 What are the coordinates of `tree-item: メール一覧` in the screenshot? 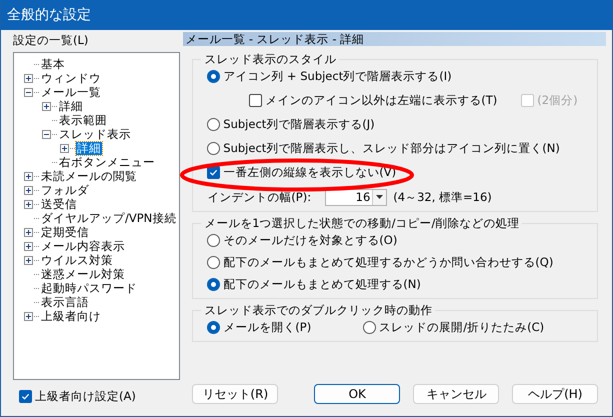 It's located at (71, 92).